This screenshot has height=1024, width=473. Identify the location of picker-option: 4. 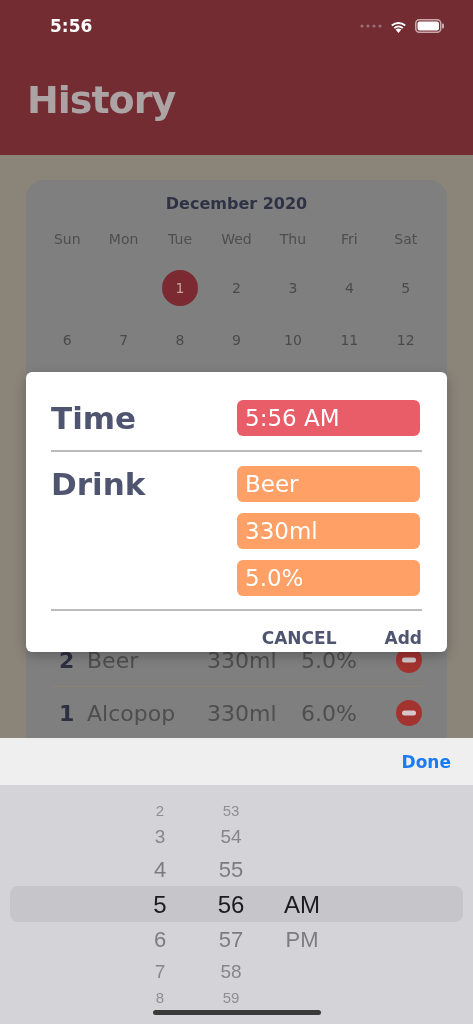
(160, 869).